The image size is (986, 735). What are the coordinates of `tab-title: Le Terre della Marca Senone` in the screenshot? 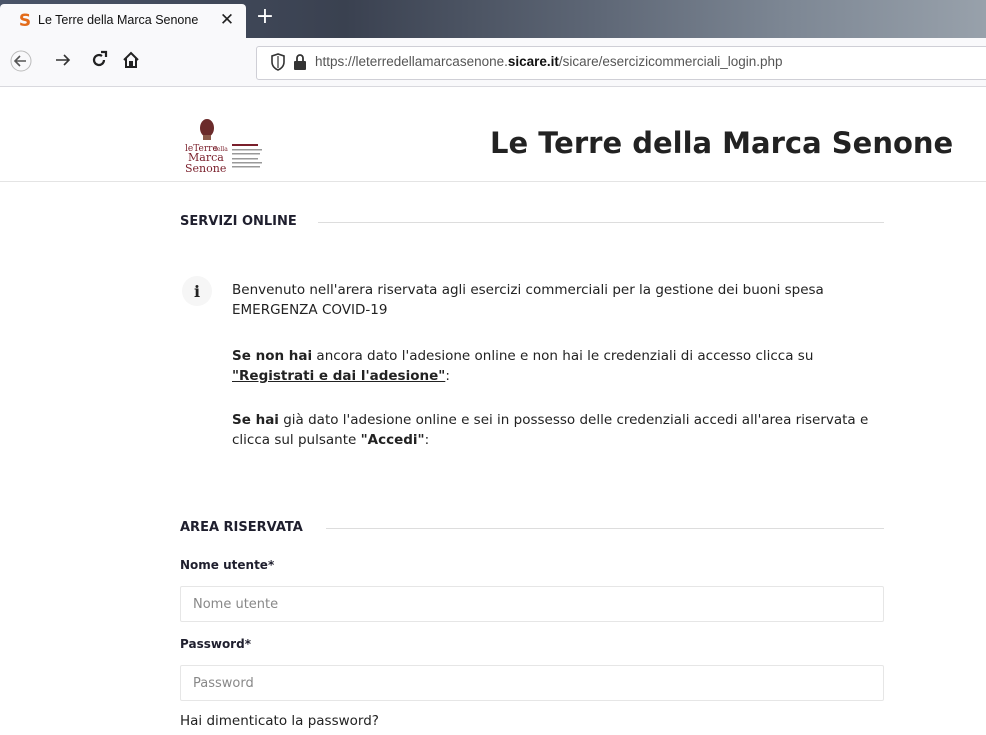 It's located at (118, 20).